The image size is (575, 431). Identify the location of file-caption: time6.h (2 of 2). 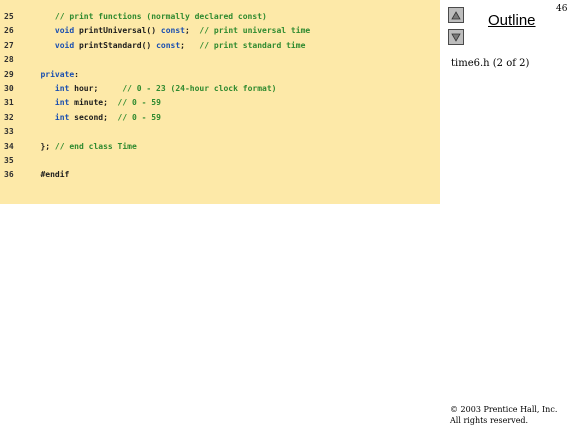
(490, 63).